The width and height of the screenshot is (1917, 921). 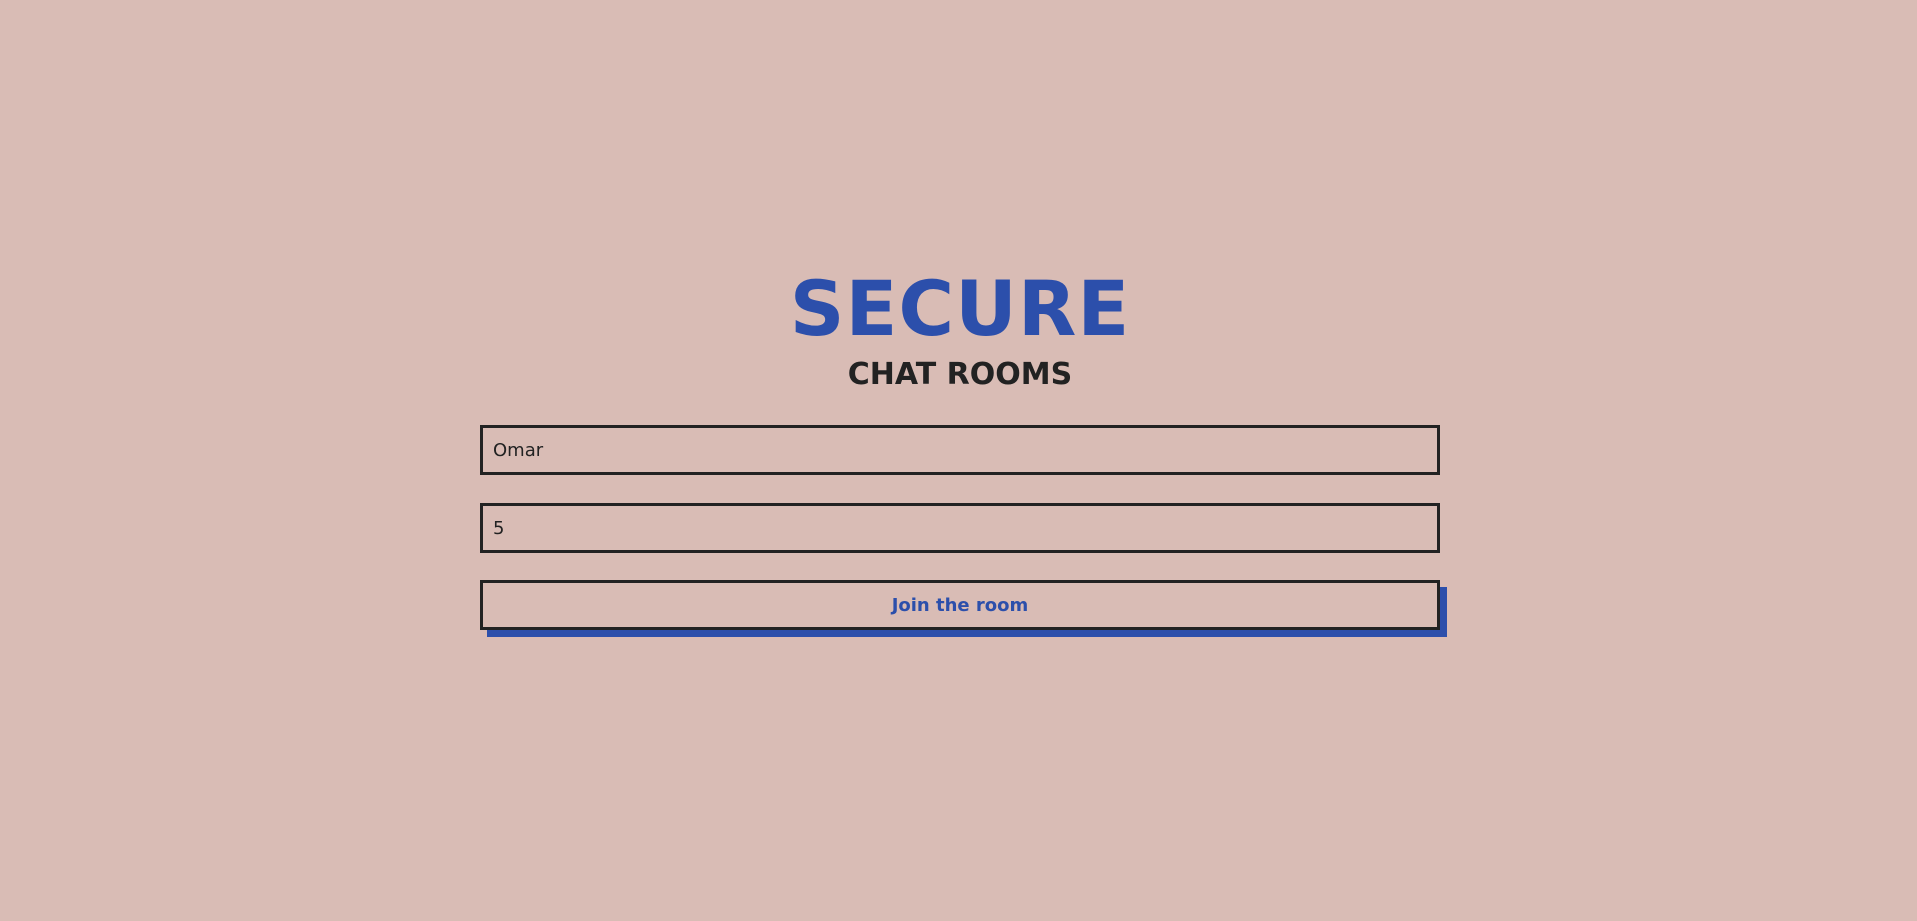 I want to click on join-form: Join the room, so click(x=960, y=527).